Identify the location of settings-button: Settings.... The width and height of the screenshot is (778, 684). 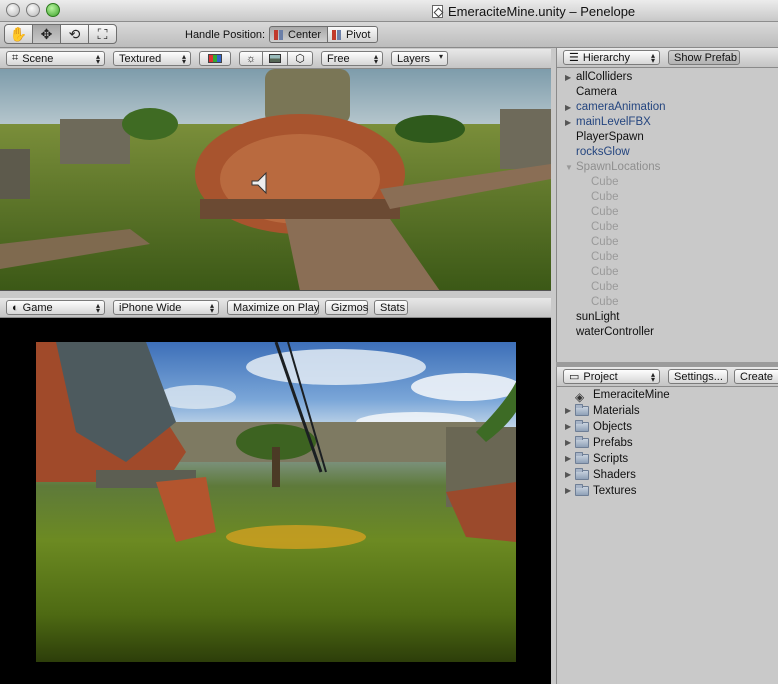
(698, 376).